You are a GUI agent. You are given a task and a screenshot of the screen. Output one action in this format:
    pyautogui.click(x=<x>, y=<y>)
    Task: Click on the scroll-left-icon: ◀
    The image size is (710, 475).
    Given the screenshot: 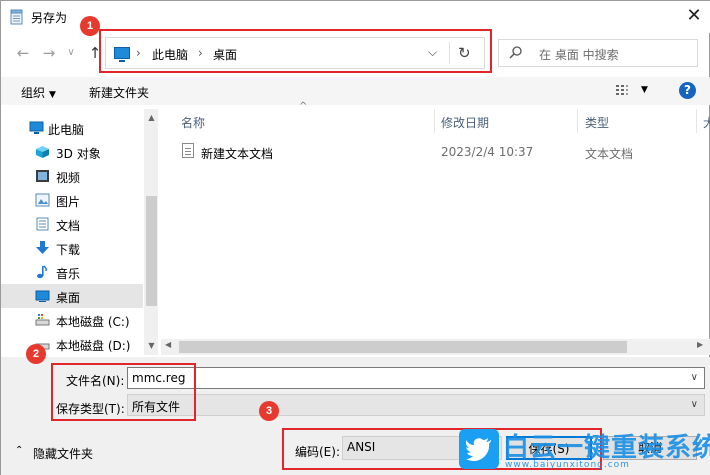 What is the action you would take?
    pyautogui.click(x=168, y=344)
    